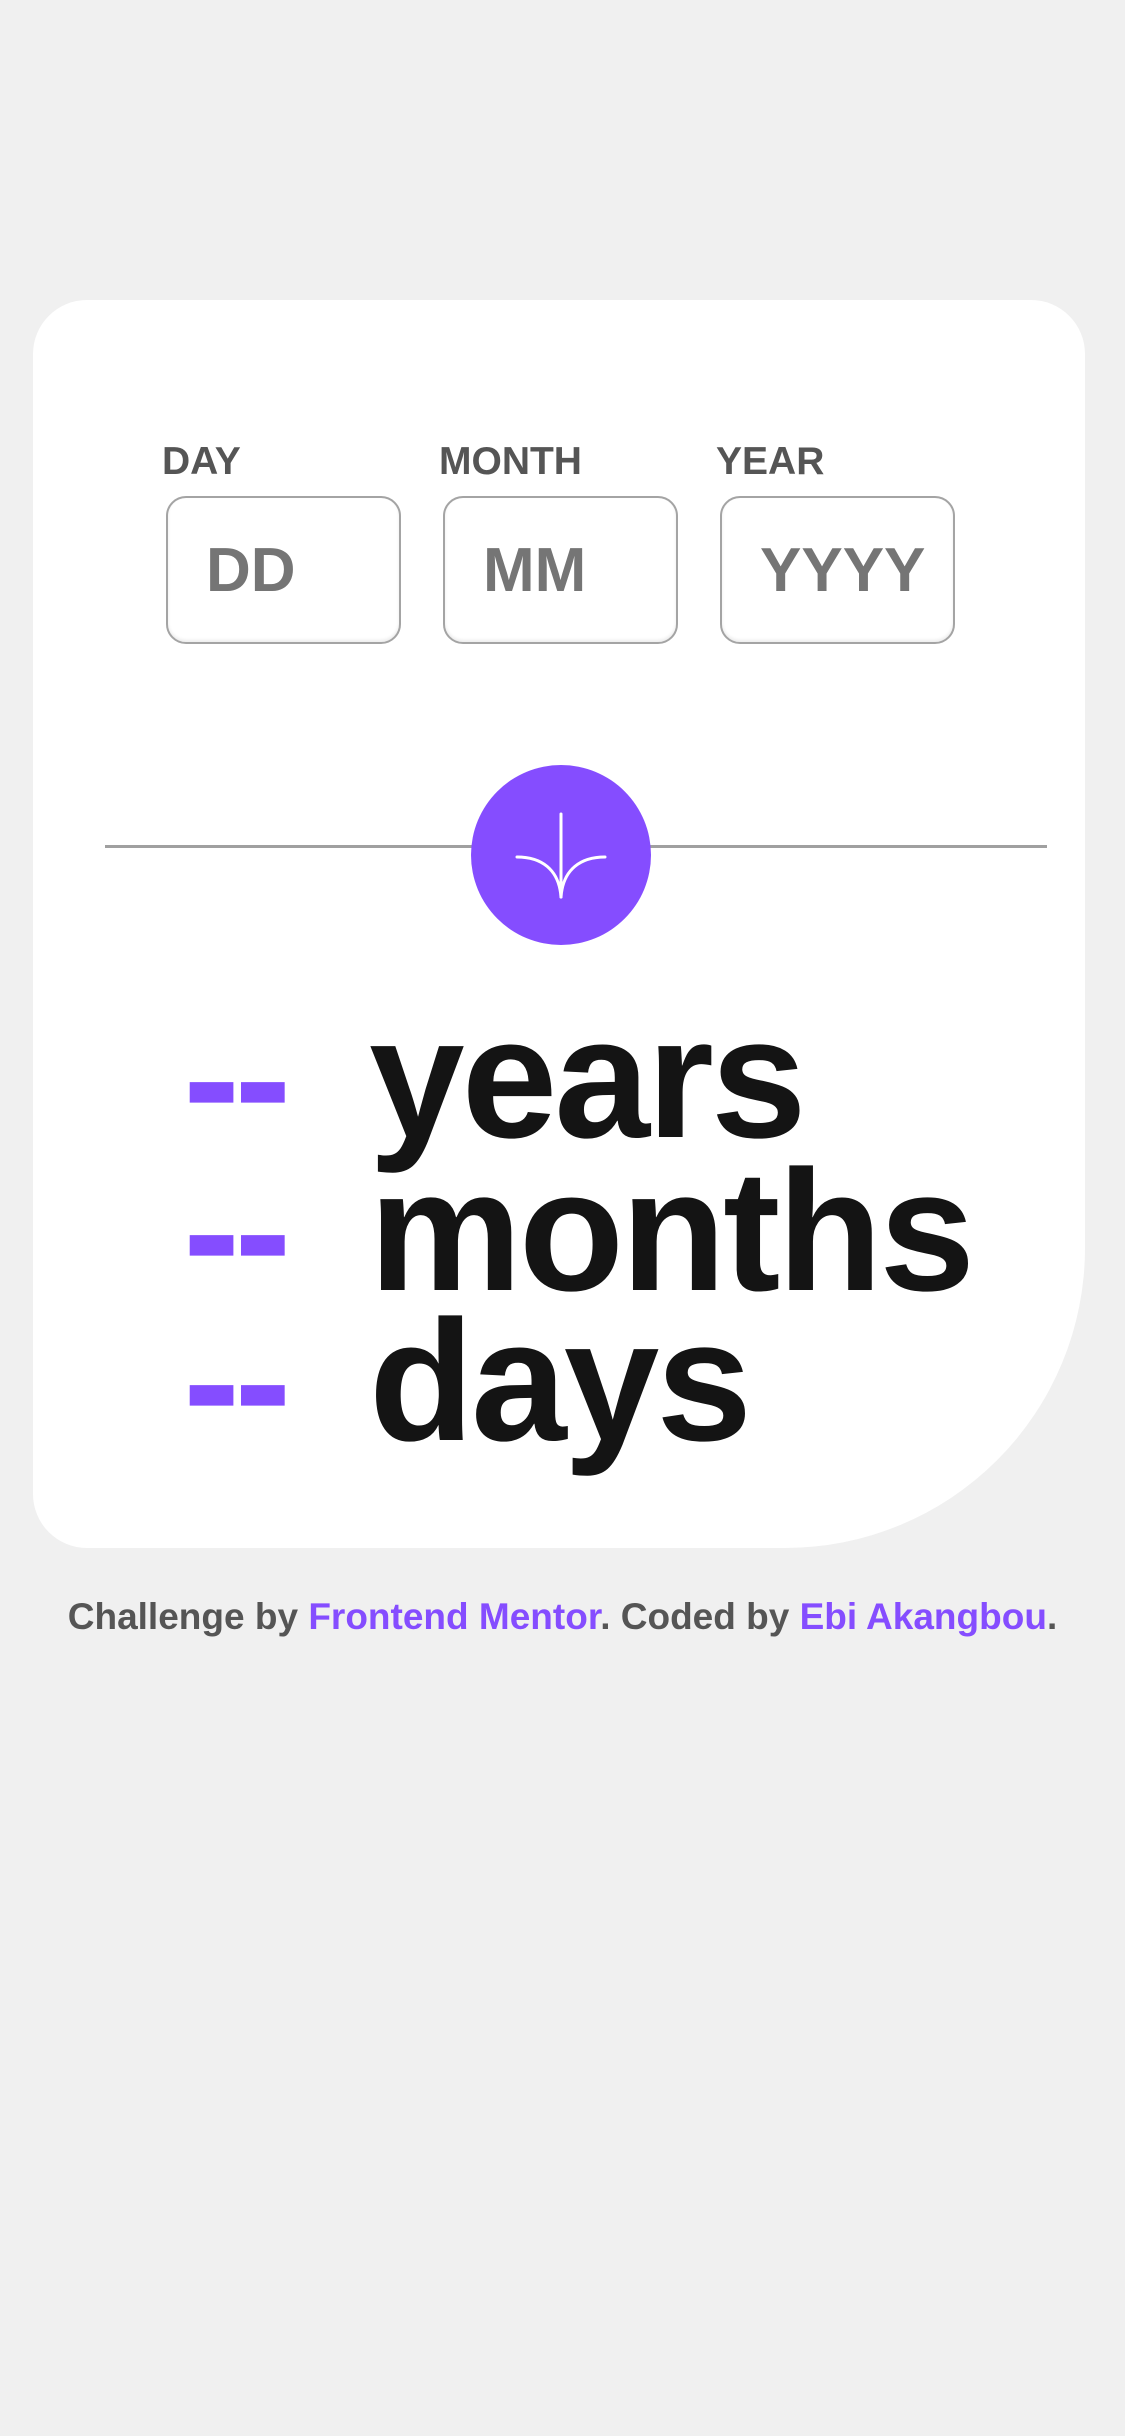 The image size is (1125, 2436). I want to click on attribution-middle: . Coded by, so click(700, 1616).